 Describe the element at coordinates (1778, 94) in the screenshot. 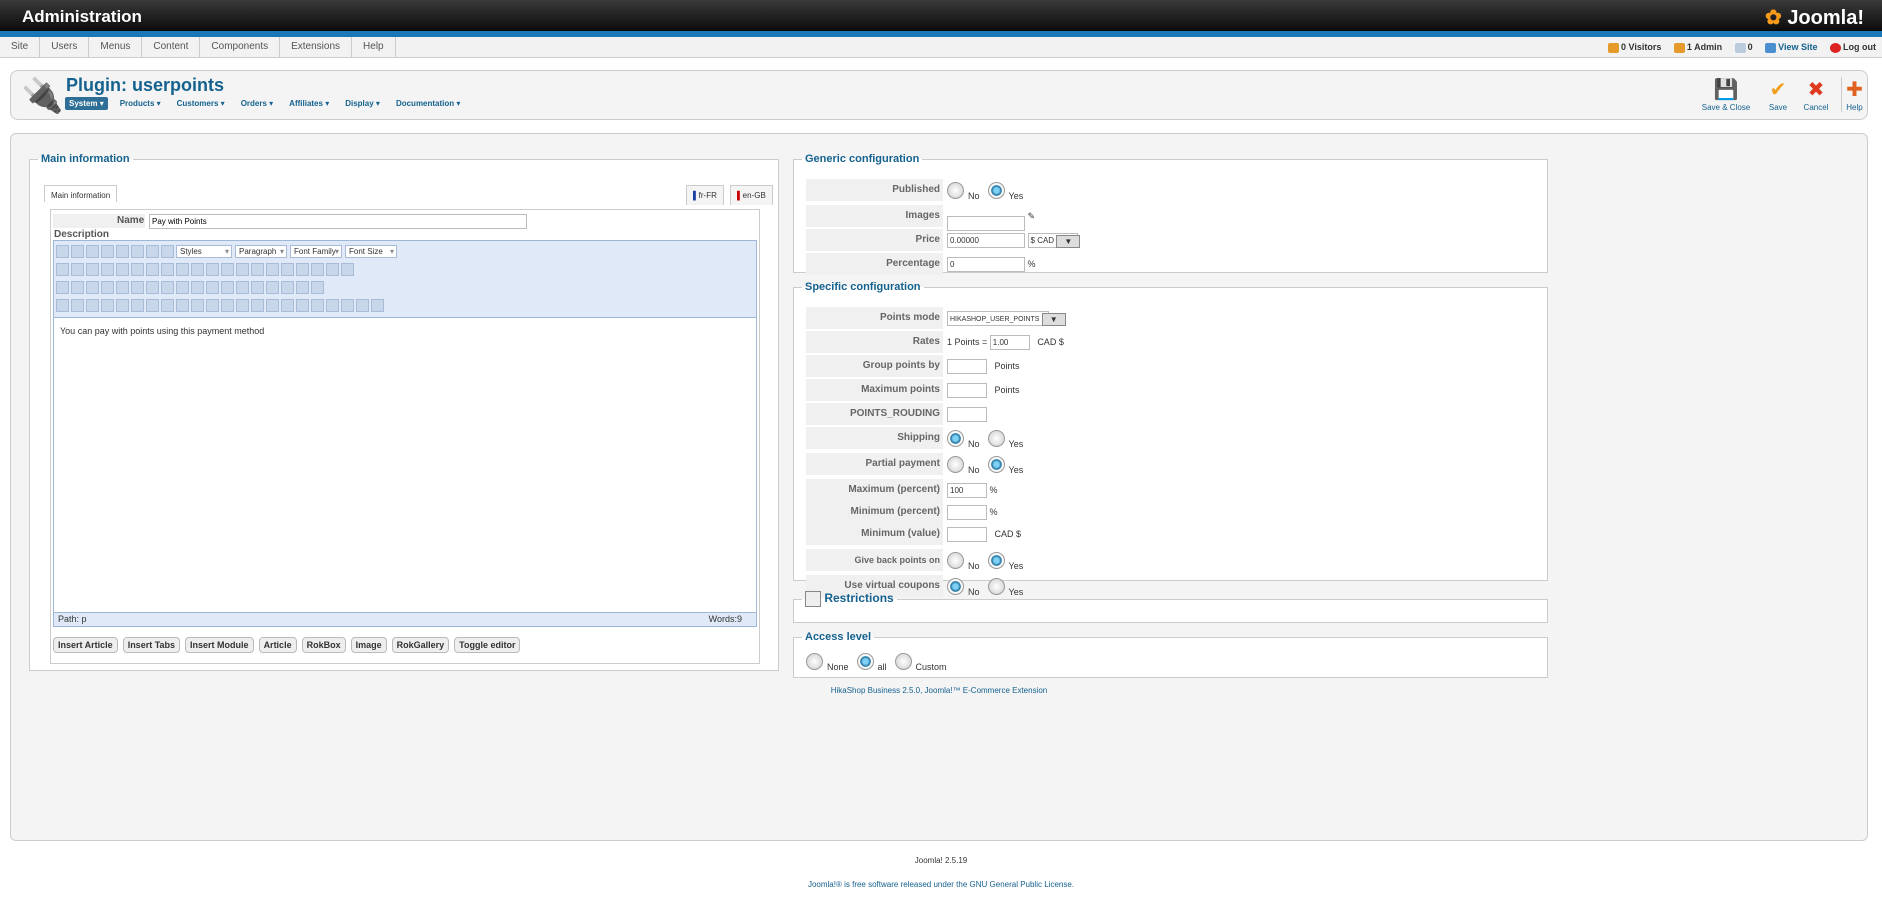

I see `save-button: ✔ Save` at that location.